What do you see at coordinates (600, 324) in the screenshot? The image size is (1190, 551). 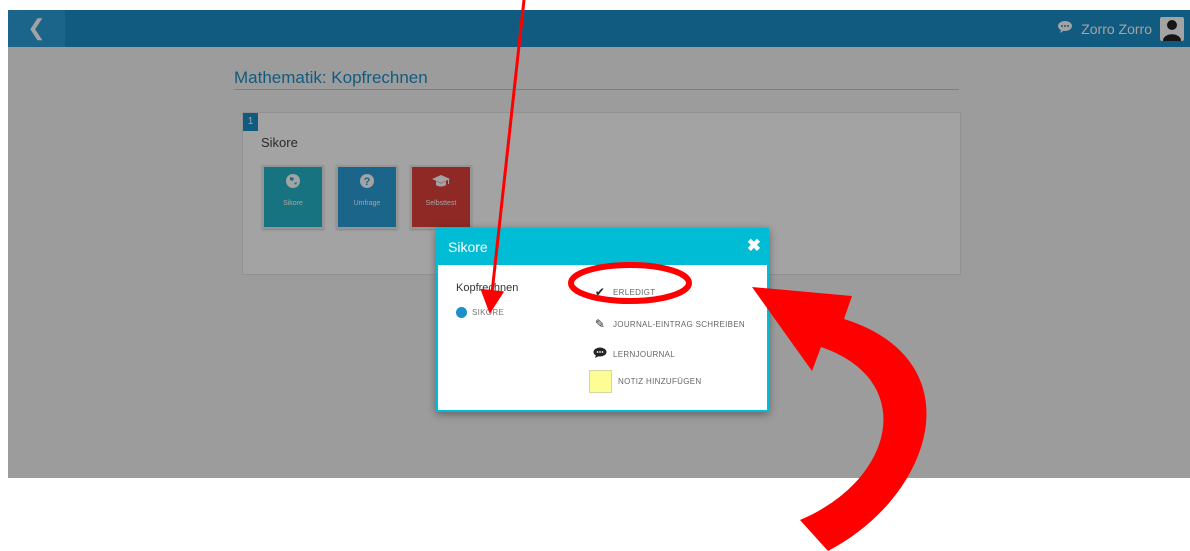 I see `pencil-icon: ✎` at bounding box center [600, 324].